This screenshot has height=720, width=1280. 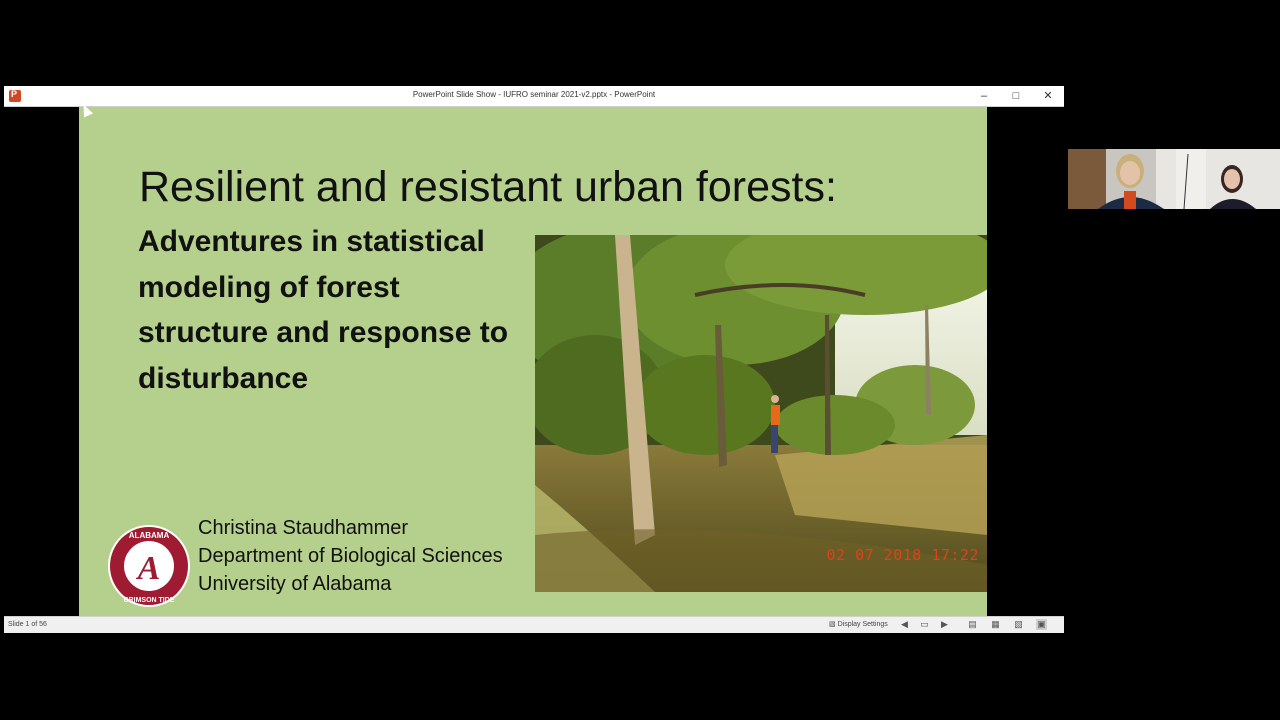 I want to click on display-settings-button: ▧ Display Settings, so click(x=858, y=624).